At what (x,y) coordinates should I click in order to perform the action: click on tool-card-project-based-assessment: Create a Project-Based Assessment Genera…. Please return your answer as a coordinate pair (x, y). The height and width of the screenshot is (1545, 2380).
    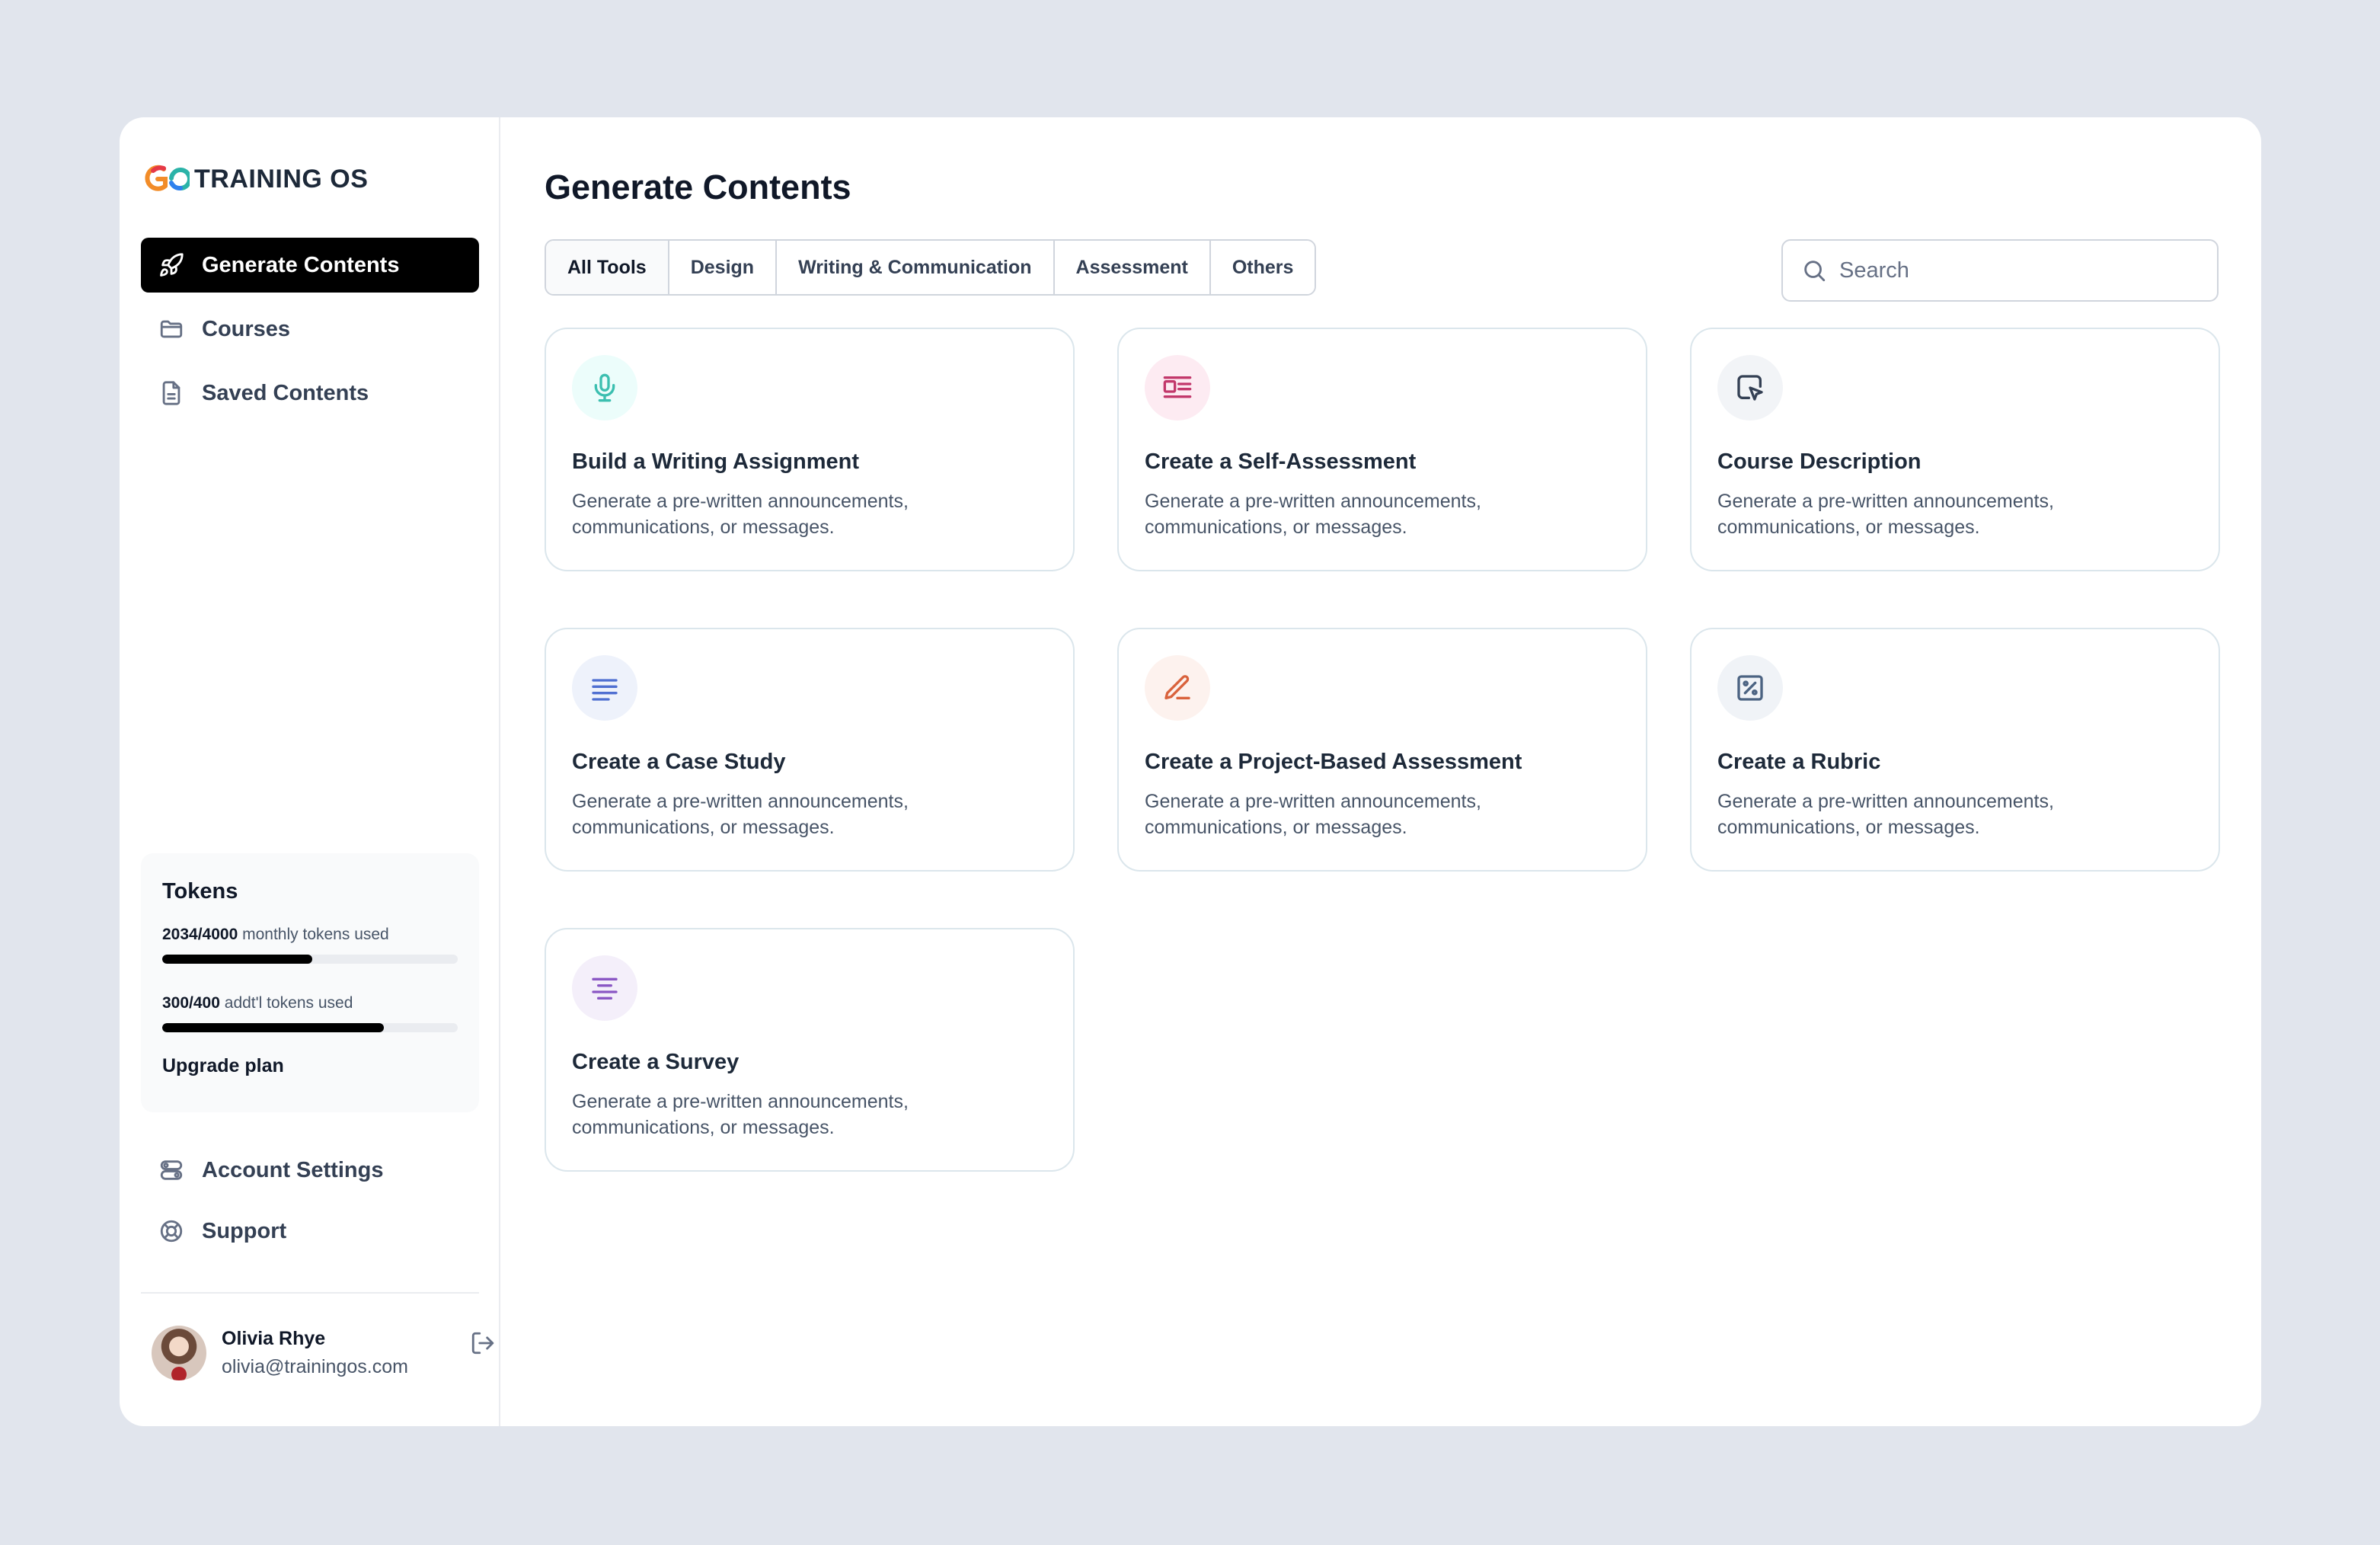
    Looking at the image, I should click on (1382, 750).